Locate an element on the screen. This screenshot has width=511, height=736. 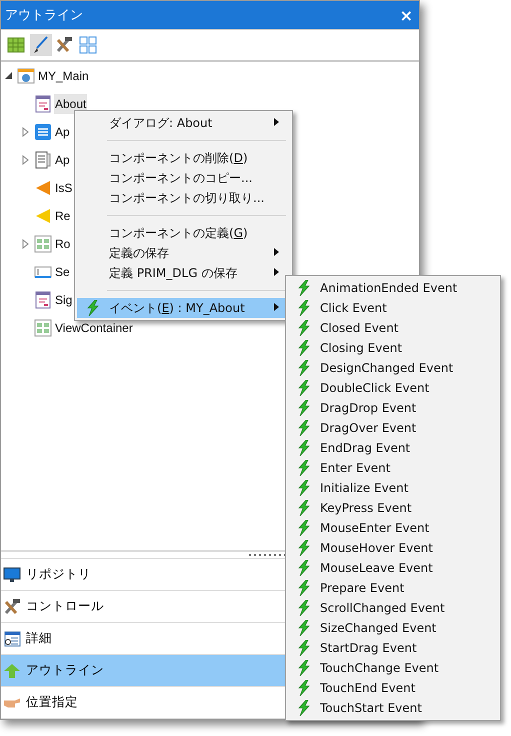
menu-item: MouseEnter Event is located at coordinates (393, 528).